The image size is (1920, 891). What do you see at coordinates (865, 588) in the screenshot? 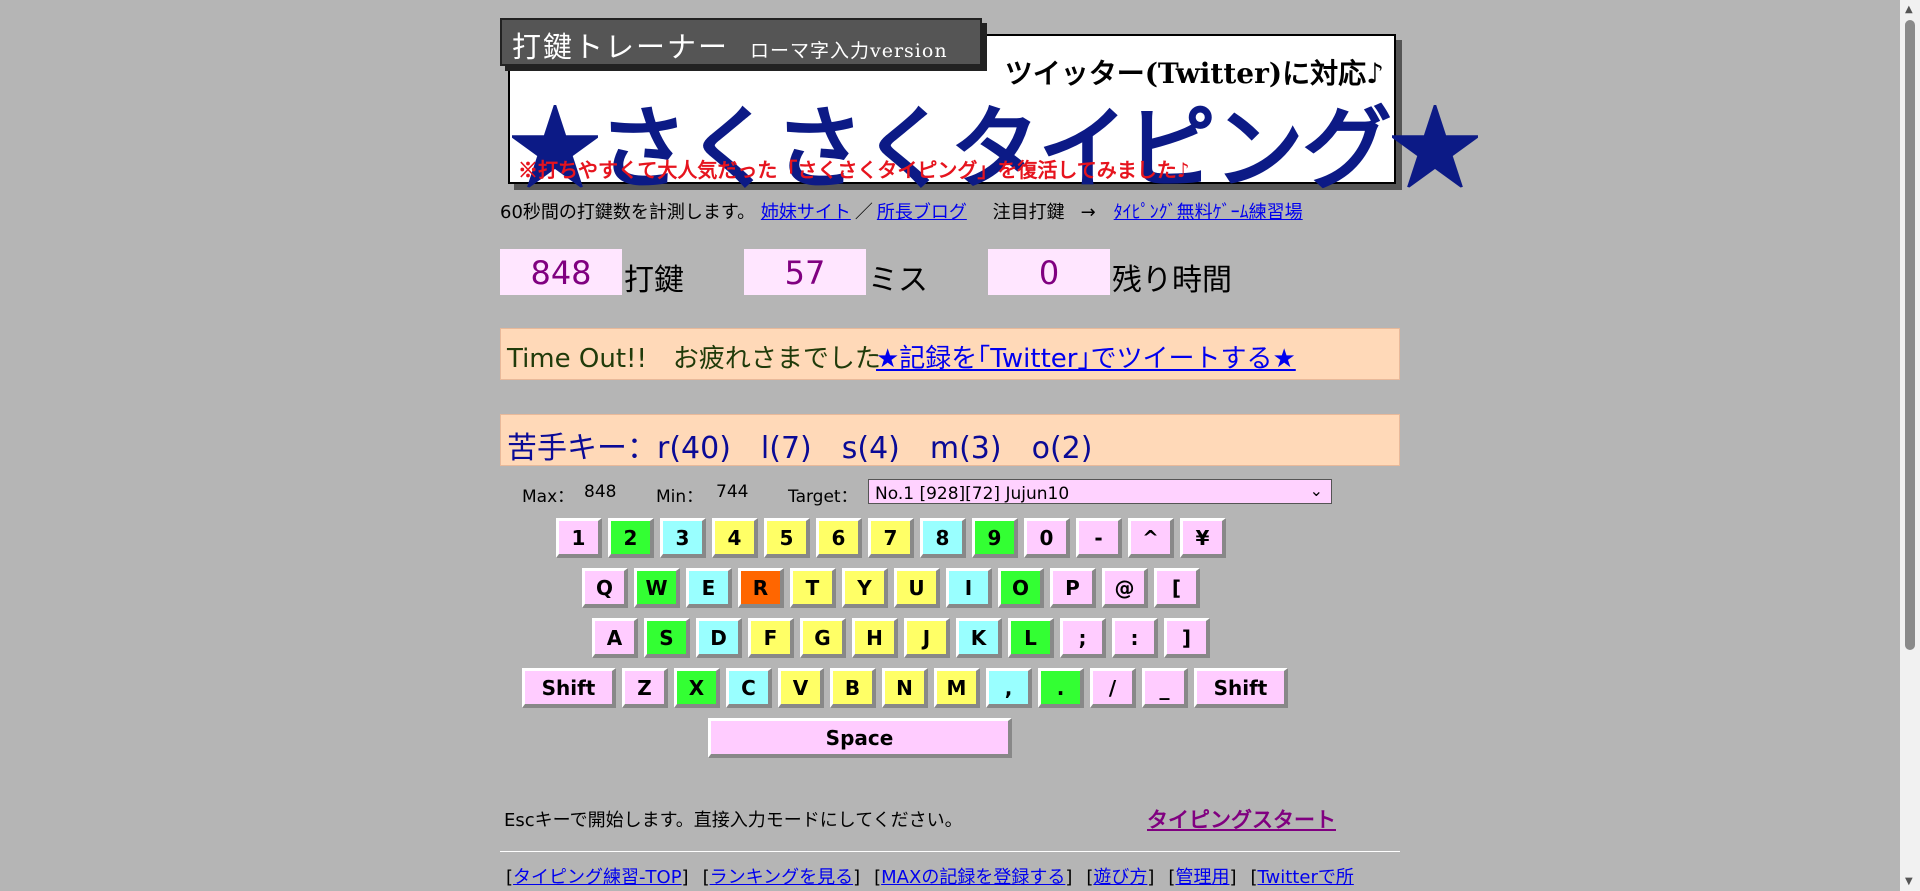
I see `key-y: Y` at bounding box center [865, 588].